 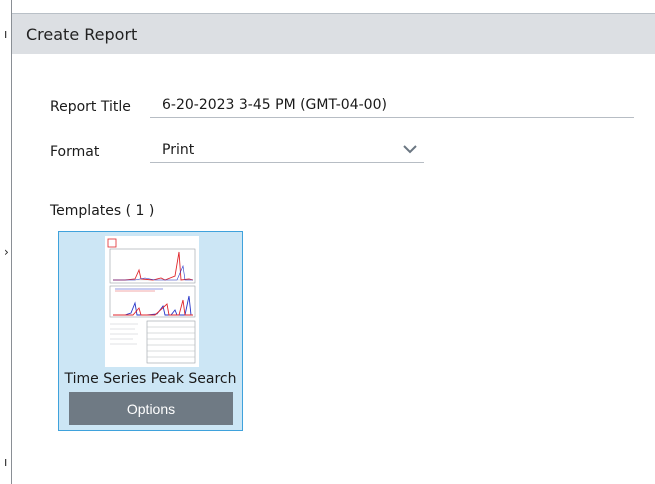 I want to click on chevron-down-icon, so click(x=410, y=149).